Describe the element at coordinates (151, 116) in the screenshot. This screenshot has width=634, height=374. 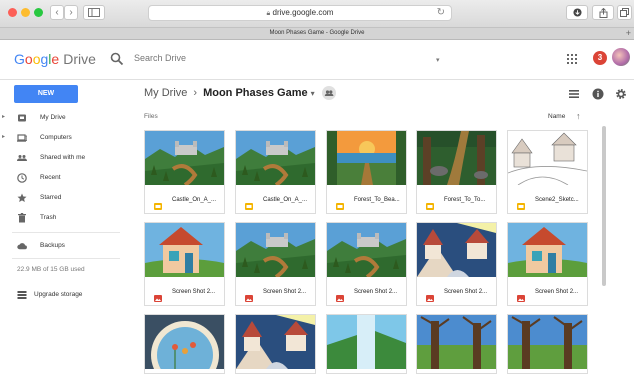
I see `files-section-label: Files` at that location.